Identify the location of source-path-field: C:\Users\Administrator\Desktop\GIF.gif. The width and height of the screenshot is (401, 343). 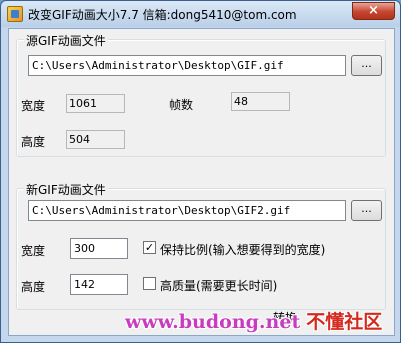
(187, 65).